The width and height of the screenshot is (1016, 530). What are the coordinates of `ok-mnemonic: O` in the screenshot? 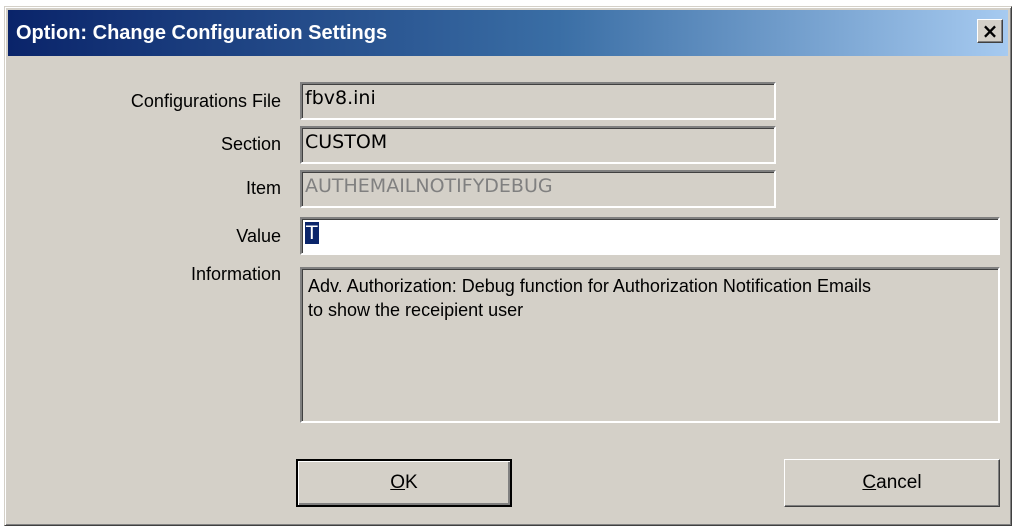 It's located at (398, 482).